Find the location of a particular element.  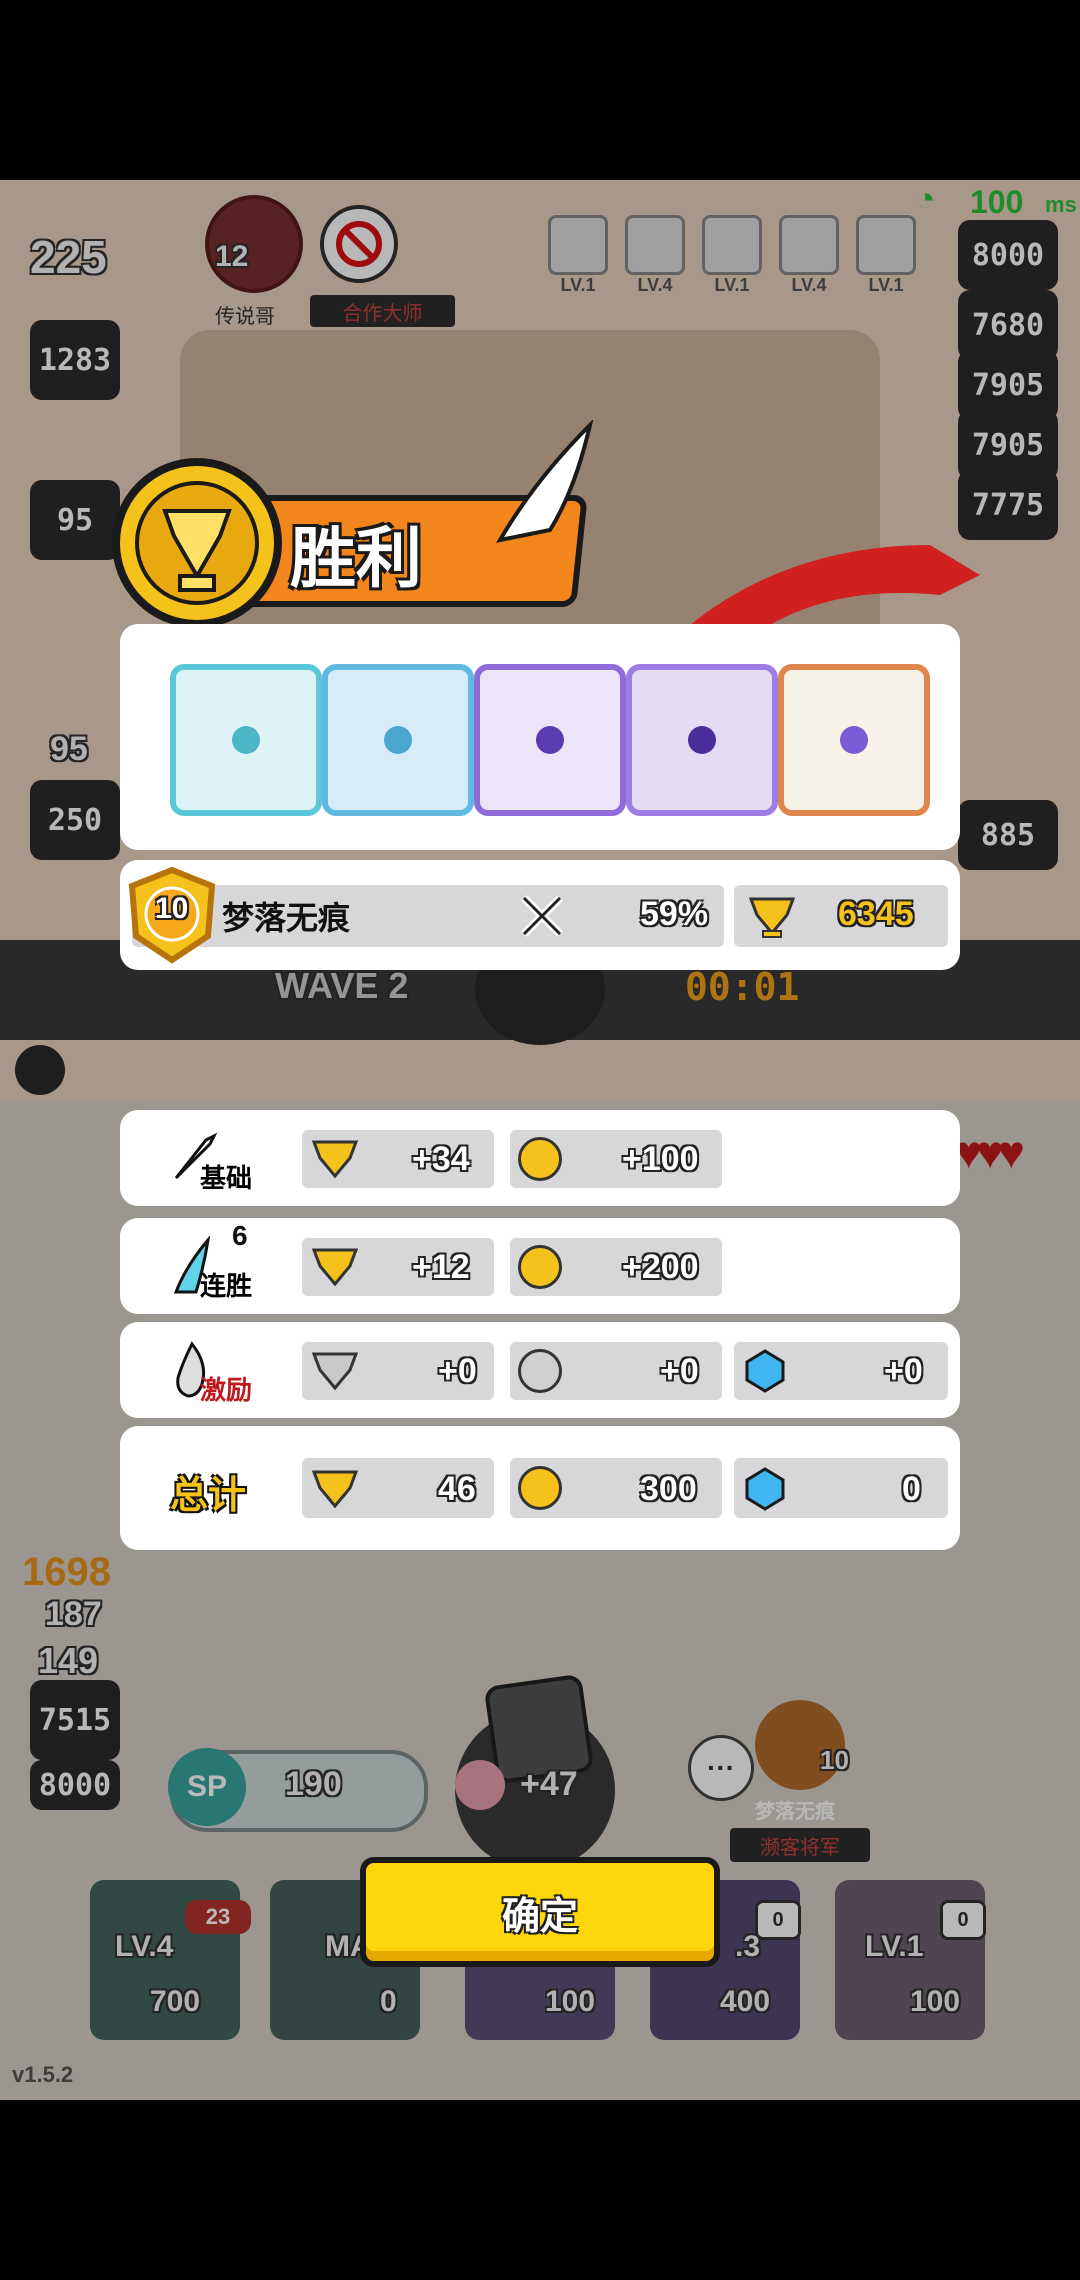

win-rate: 59% is located at coordinates (674, 914).